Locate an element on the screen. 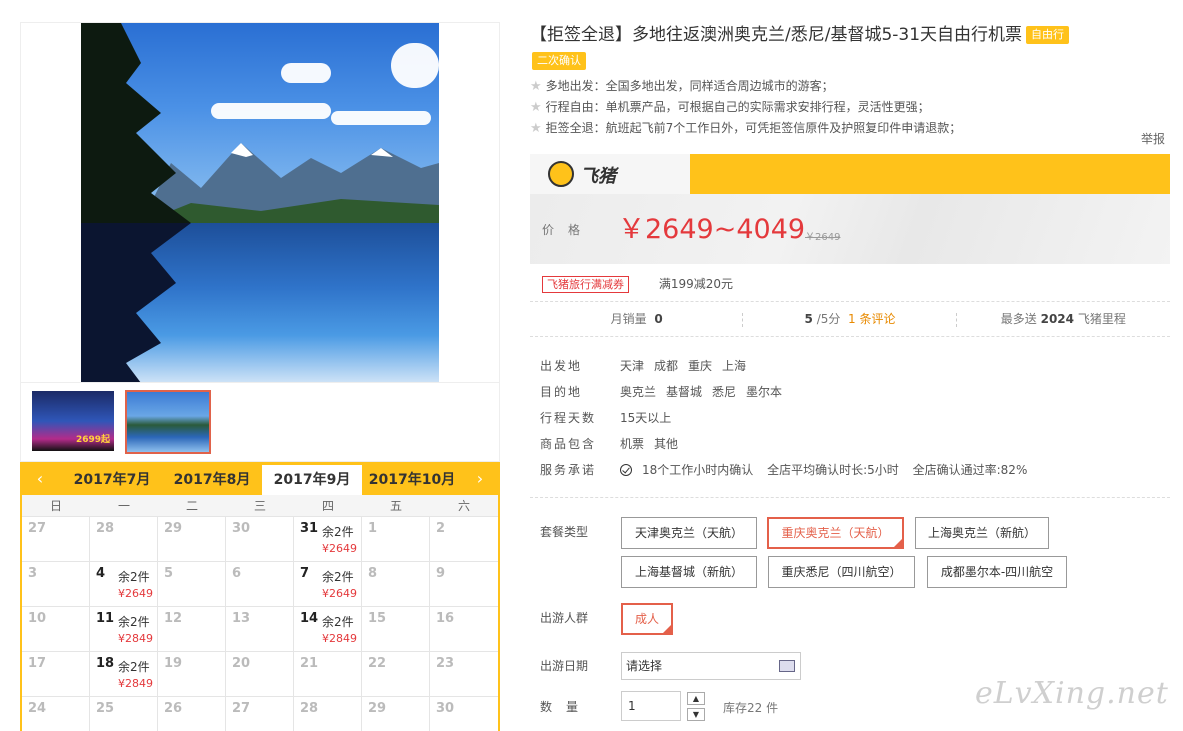 The image size is (1183, 731). package-option: 重庆悉尼（四川航空） is located at coordinates (841, 572).